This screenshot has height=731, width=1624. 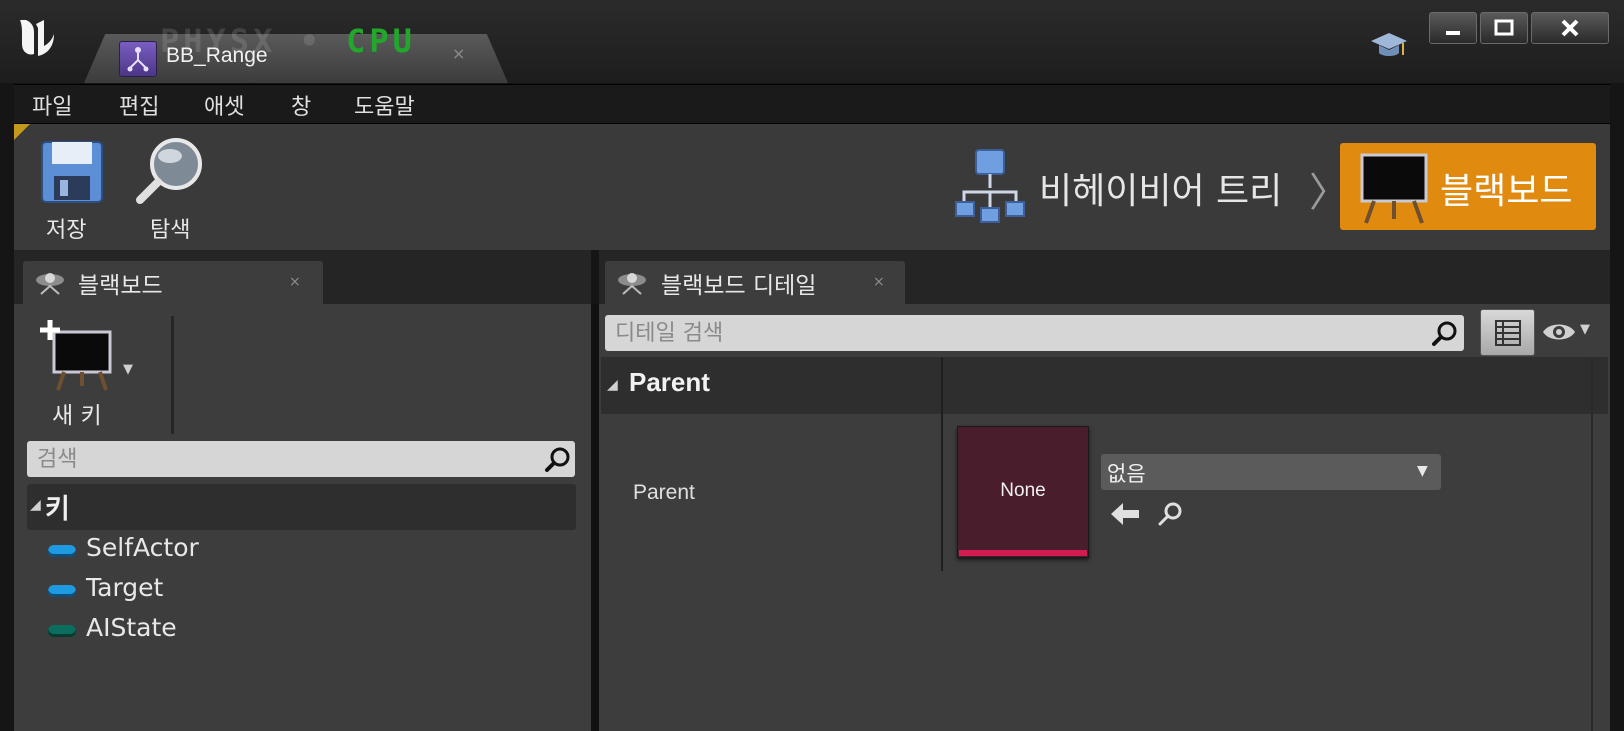 What do you see at coordinates (172, 375) in the screenshot?
I see `toolbar-divider` at bounding box center [172, 375].